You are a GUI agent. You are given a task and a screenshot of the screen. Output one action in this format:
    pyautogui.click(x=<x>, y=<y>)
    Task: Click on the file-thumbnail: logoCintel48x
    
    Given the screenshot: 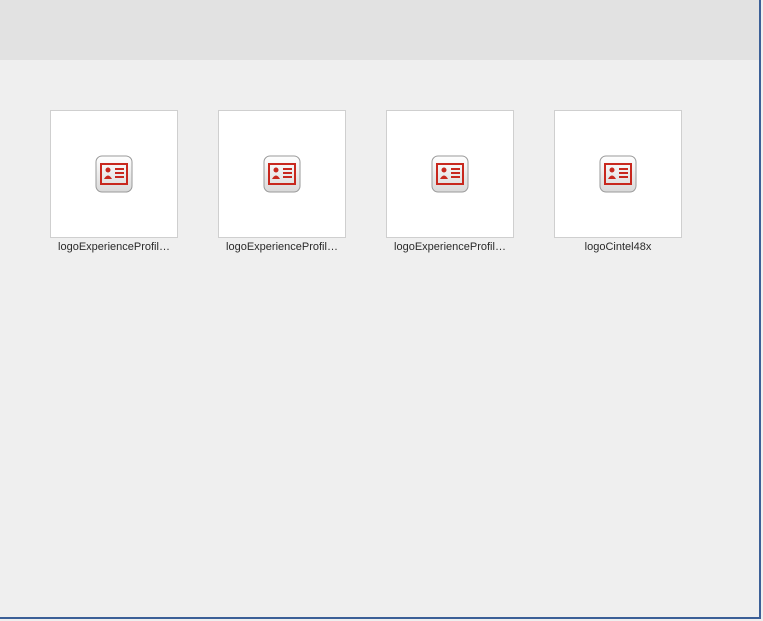 What is the action you would take?
    pyautogui.click(x=618, y=182)
    